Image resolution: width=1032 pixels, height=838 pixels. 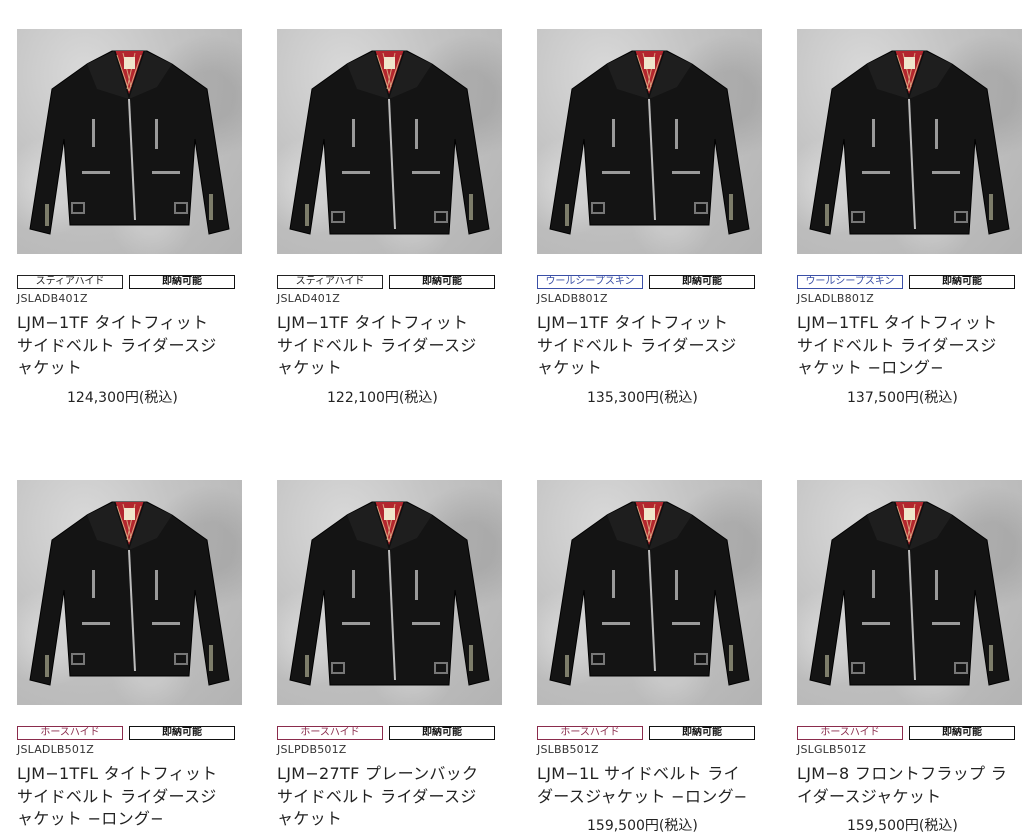 I want to click on product-name: LJM−8 フロントフラップ ライダースジャケット, so click(x=903, y=785).